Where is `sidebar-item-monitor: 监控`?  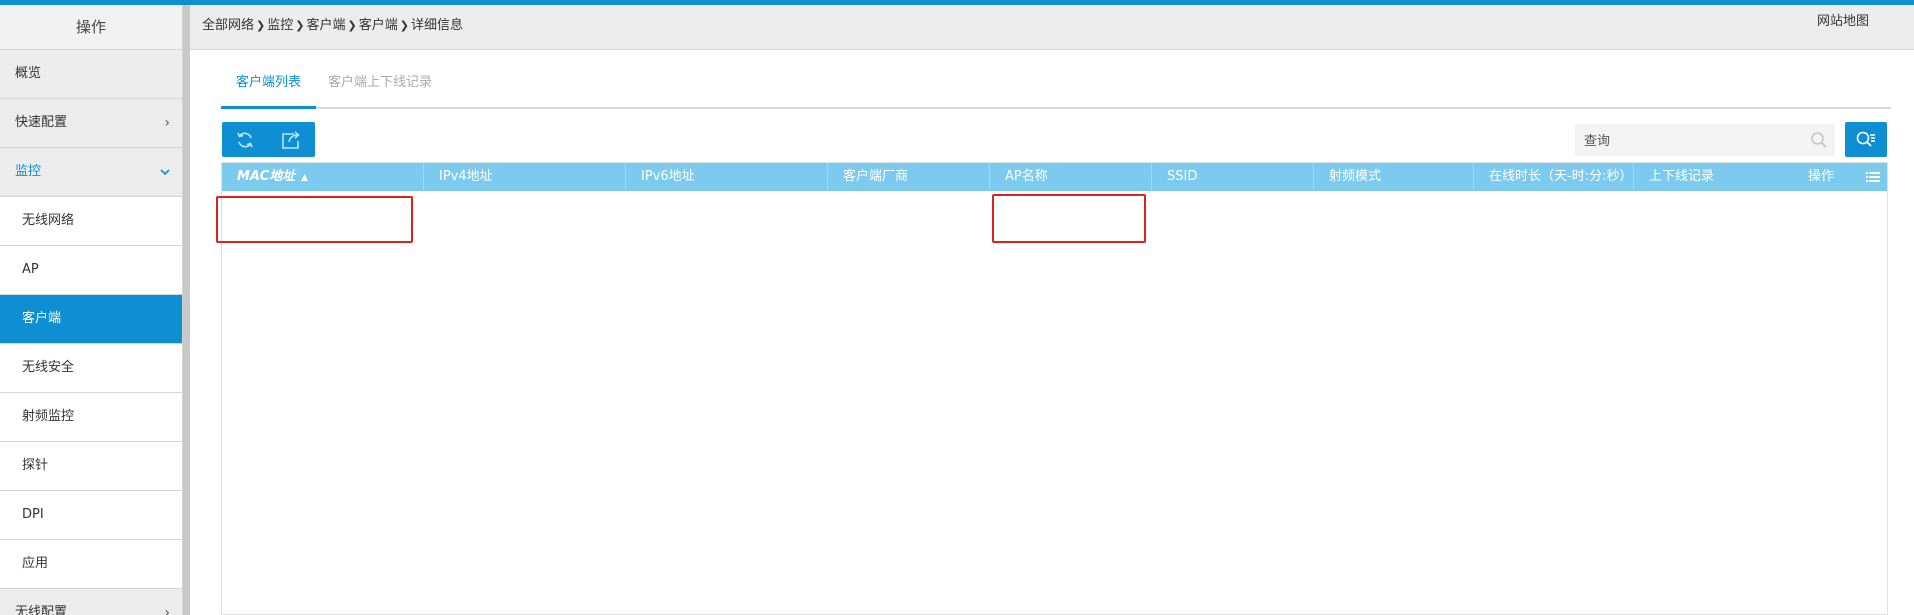 sidebar-item-monitor: 监控 is located at coordinates (91, 172).